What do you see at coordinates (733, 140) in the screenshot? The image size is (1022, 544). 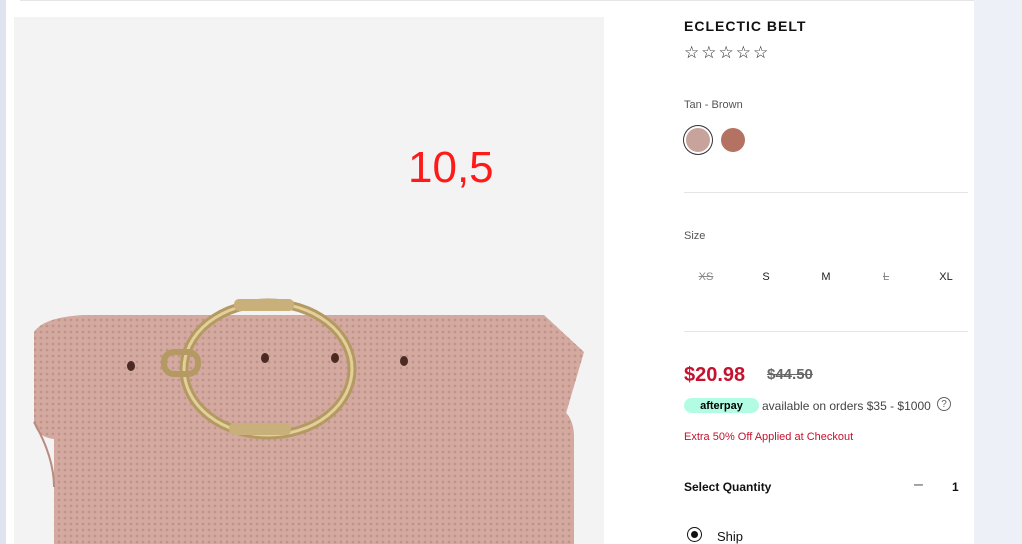 I see `color-swatch-brown` at bounding box center [733, 140].